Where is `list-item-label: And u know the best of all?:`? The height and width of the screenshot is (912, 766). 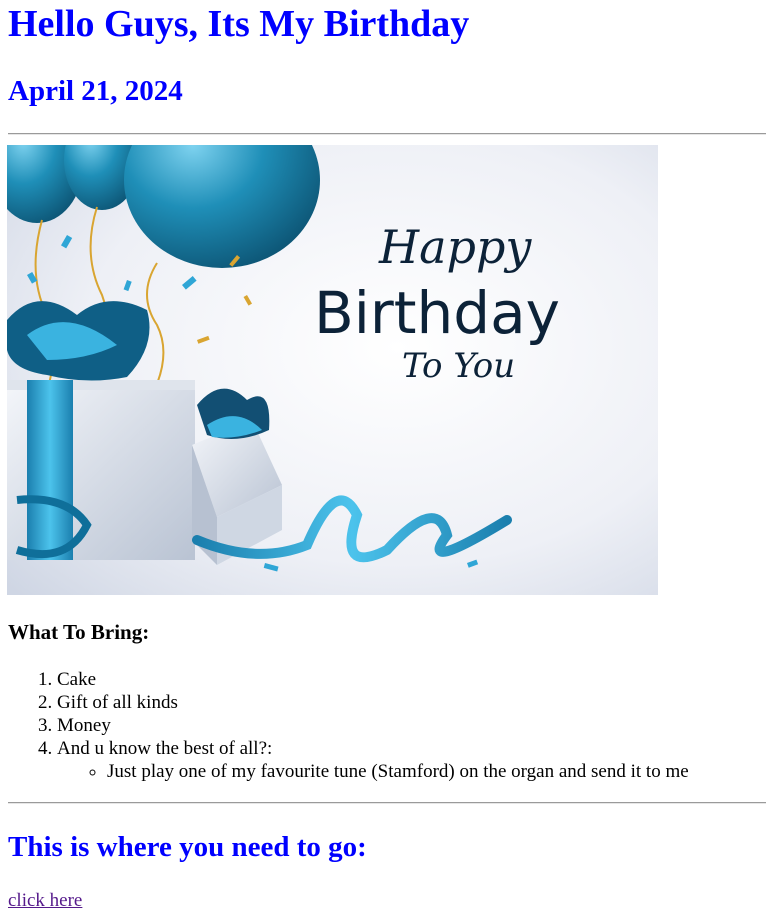 list-item-label: And u know the best of all?: is located at coordinates (165, 748).